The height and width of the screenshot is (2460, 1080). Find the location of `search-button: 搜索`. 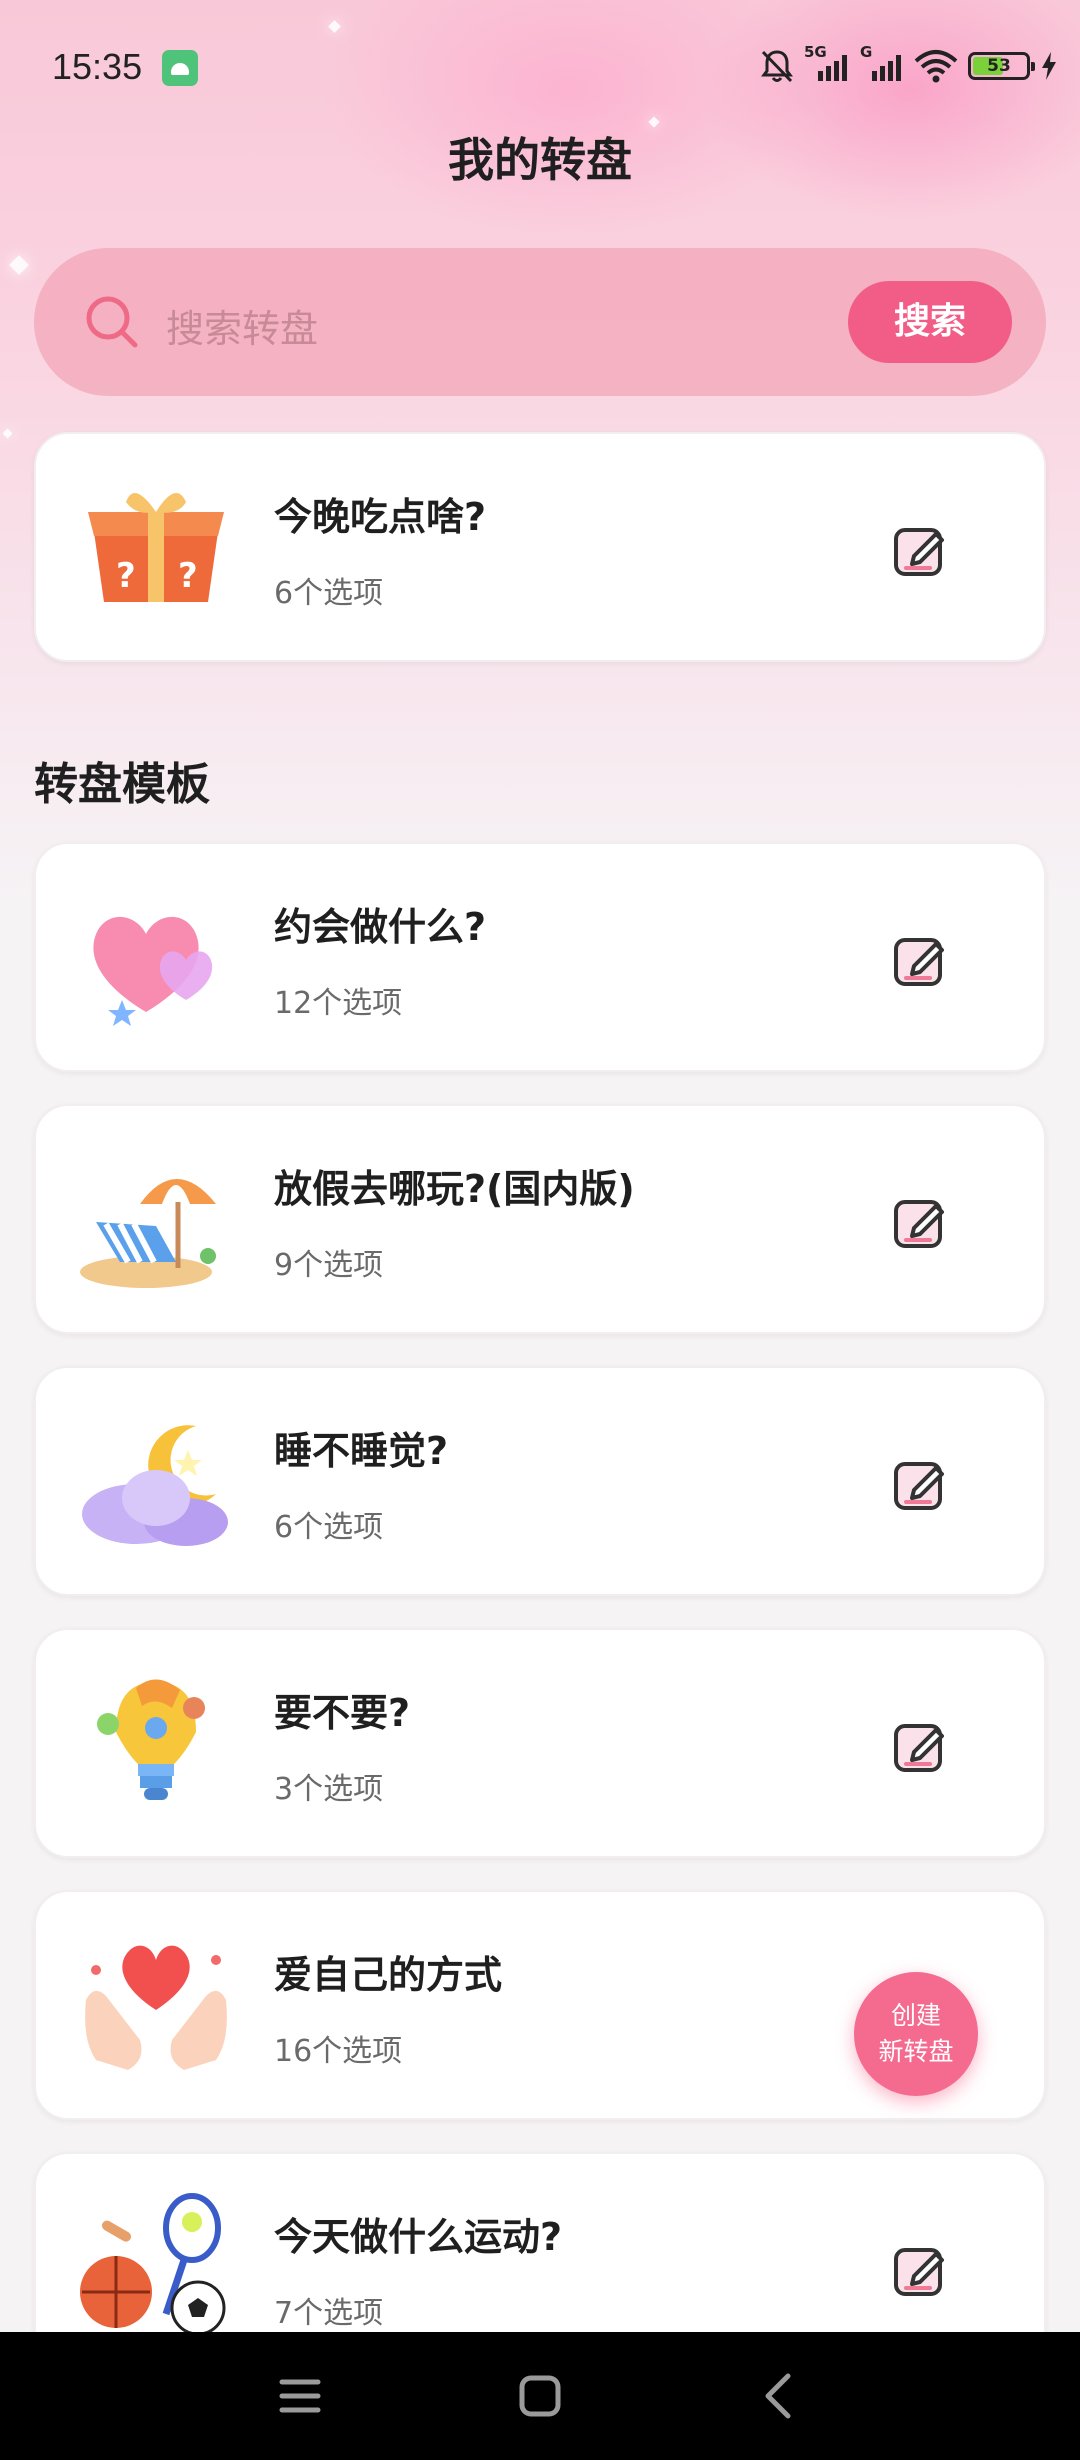

search-button: 搜索 is located at coordinates (930, 322).